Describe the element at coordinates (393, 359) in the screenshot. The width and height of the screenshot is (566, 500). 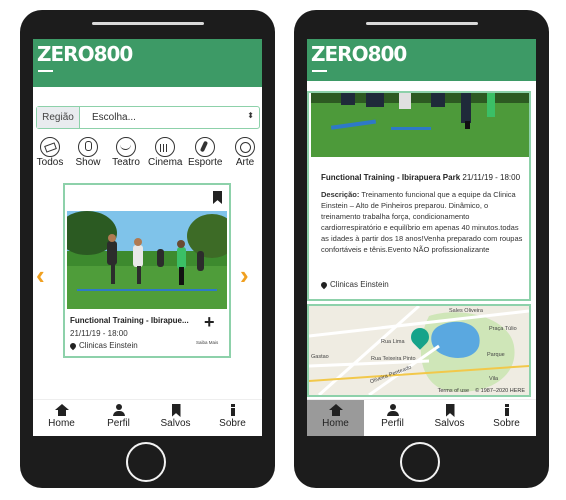
I see `map-label: Rua Teixeira Pinto` at that location.